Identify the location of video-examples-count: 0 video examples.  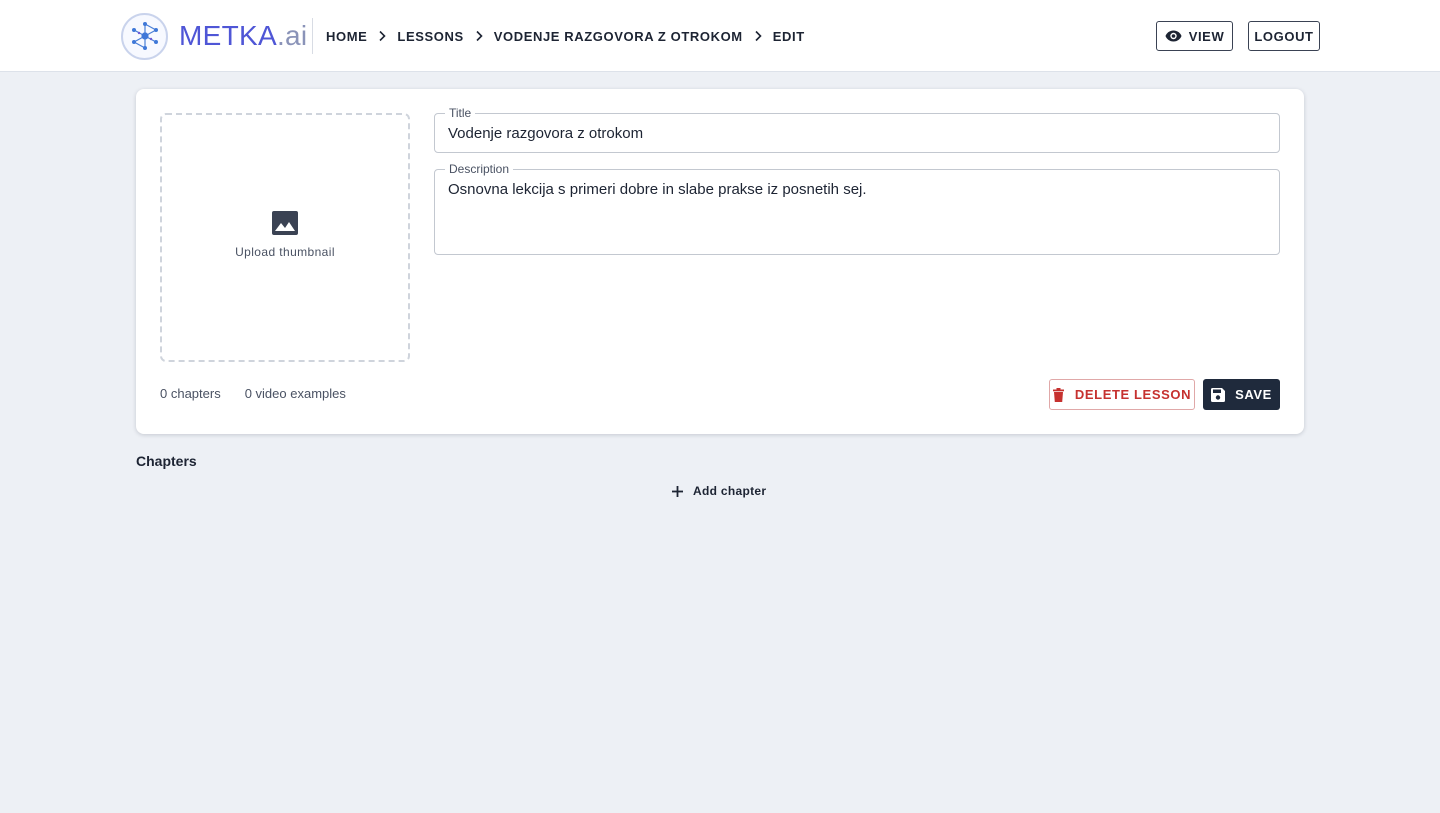
(295, 393).